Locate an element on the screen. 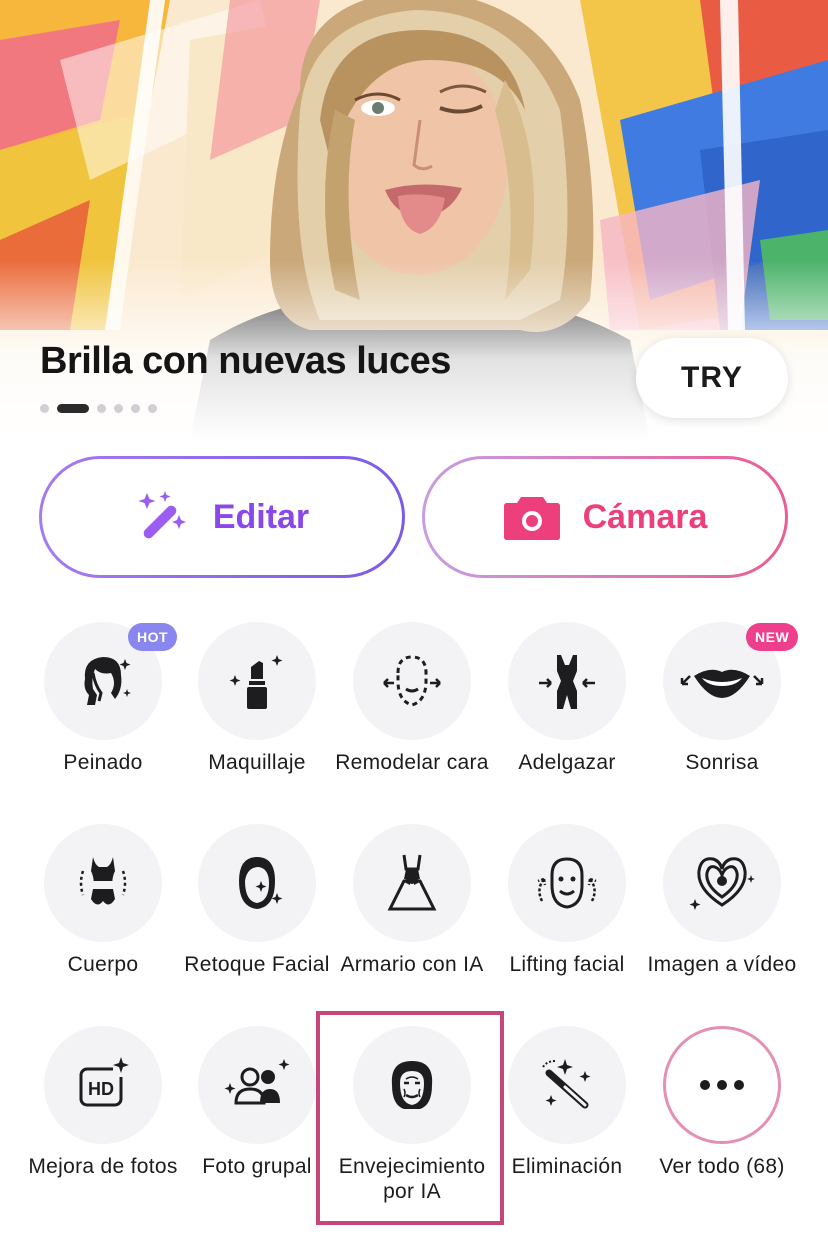  body-icon is located at coordinates (103, 881).